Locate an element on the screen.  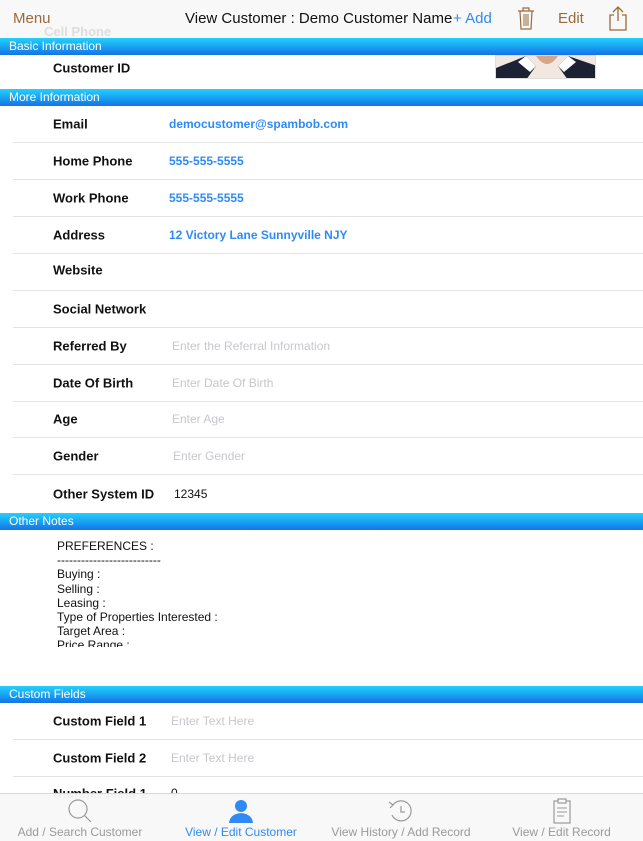
other-system-id-row: Other System ID 12345 is located at coordinates (328, 493).